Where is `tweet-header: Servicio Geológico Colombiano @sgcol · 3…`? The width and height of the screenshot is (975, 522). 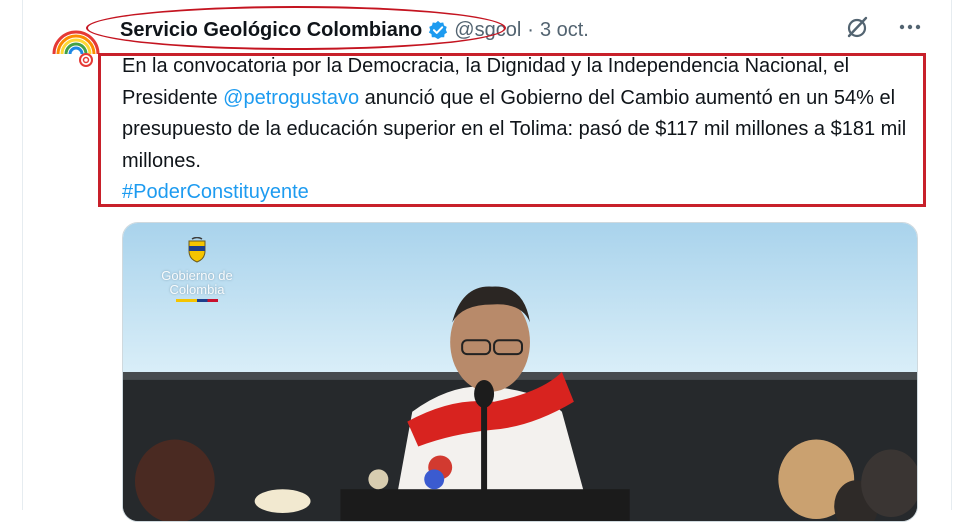 tweet-header: Servicio Geológico Colombiano @sgcol · 3… is located at coordinates (354, 30).